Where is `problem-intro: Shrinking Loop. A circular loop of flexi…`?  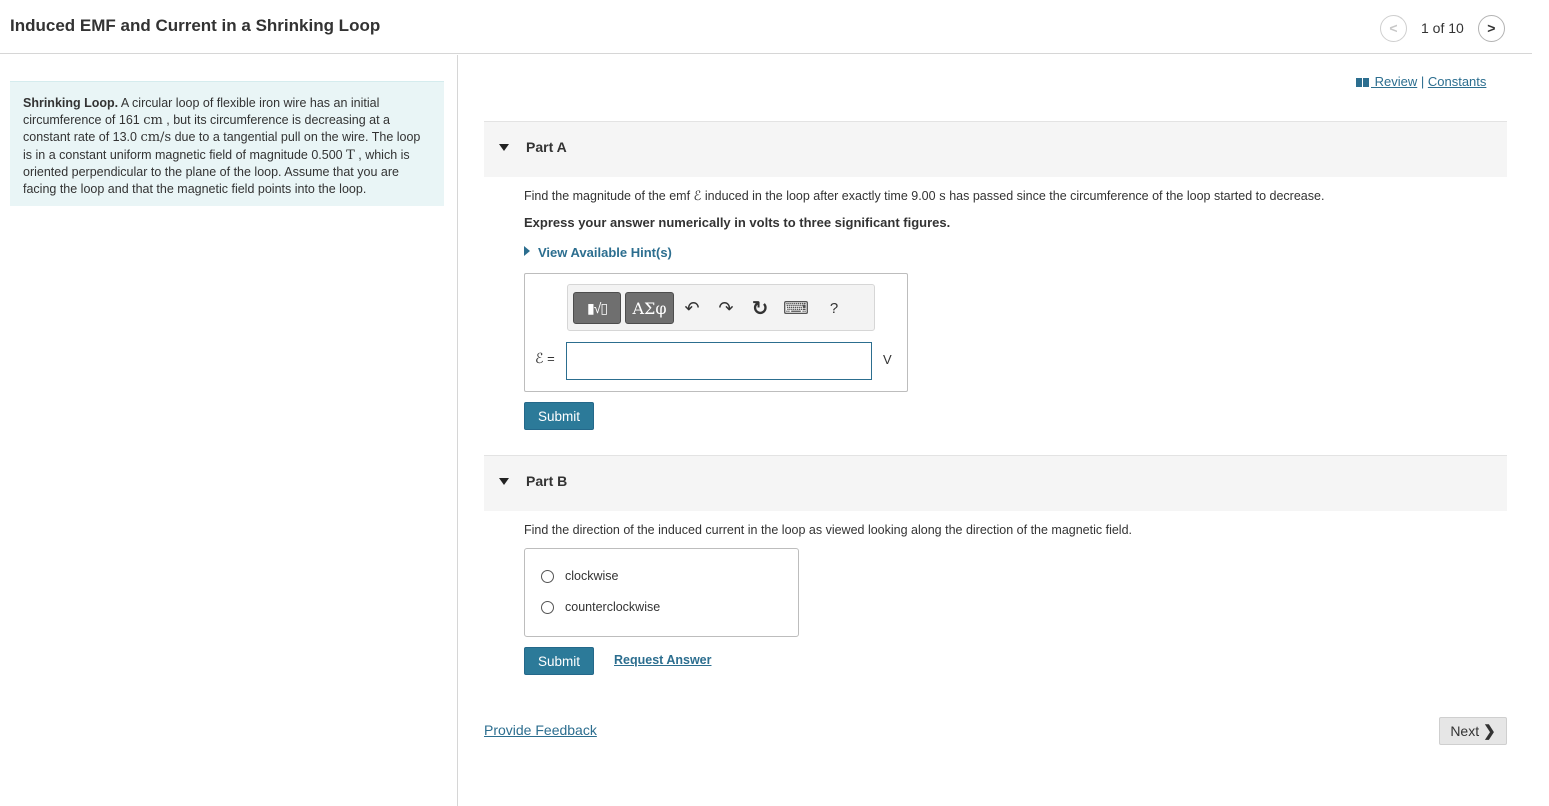 problem-intro: Shrinking Loop. A circular loop of flexi… is located at coordinates (227, 143).